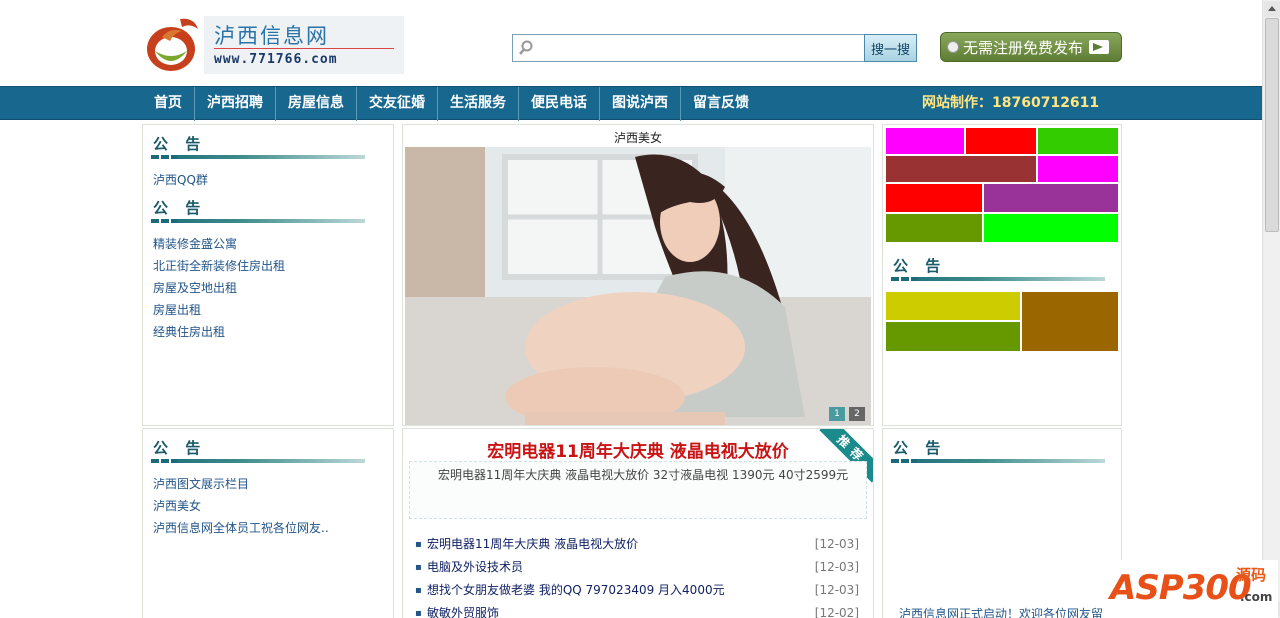 This screenshot has width=1280, height=618. I want to click on radio-dot-icon, so click(953, 47).